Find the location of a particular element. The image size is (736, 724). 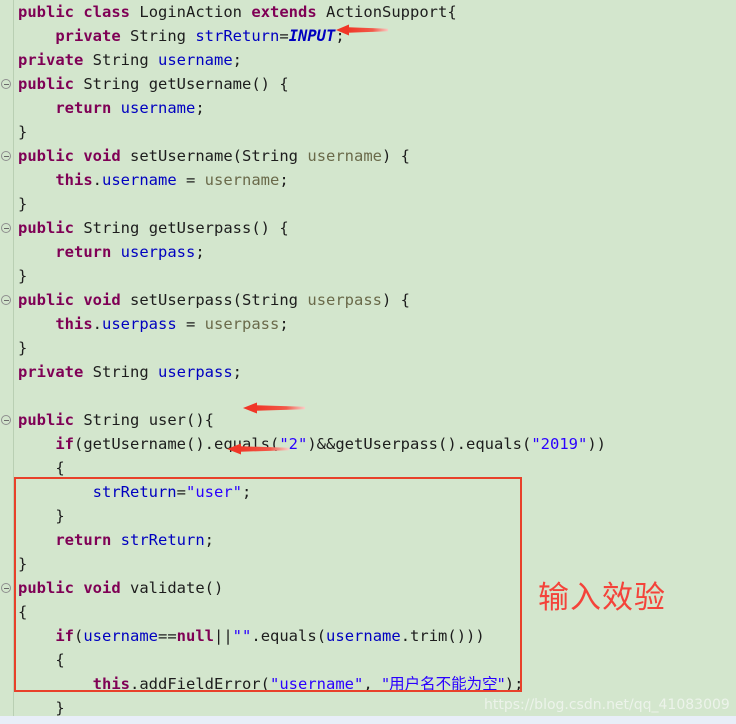

code-line-text: public String getUserpass() { is located at coordinates (153, 228).